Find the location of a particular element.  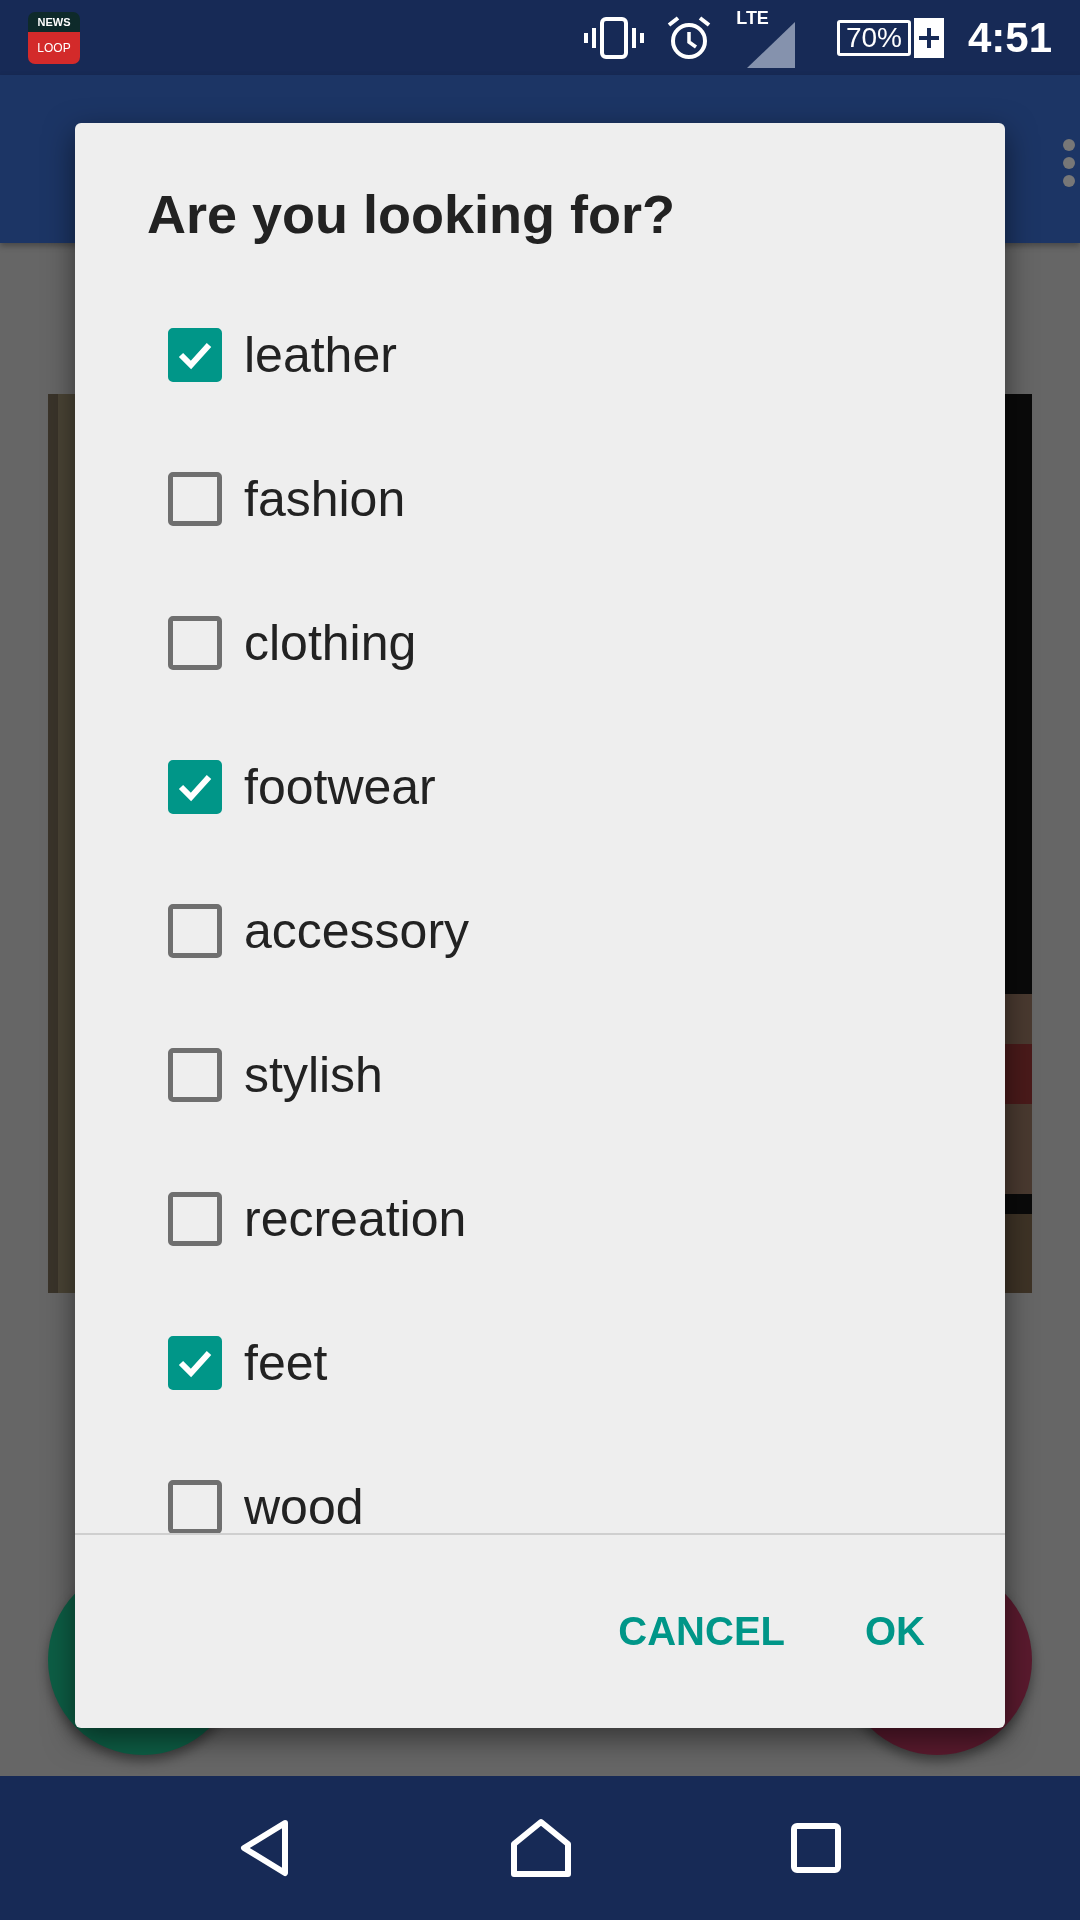

dialog-title: Are you looking for? is located at coordinates (411, 214).